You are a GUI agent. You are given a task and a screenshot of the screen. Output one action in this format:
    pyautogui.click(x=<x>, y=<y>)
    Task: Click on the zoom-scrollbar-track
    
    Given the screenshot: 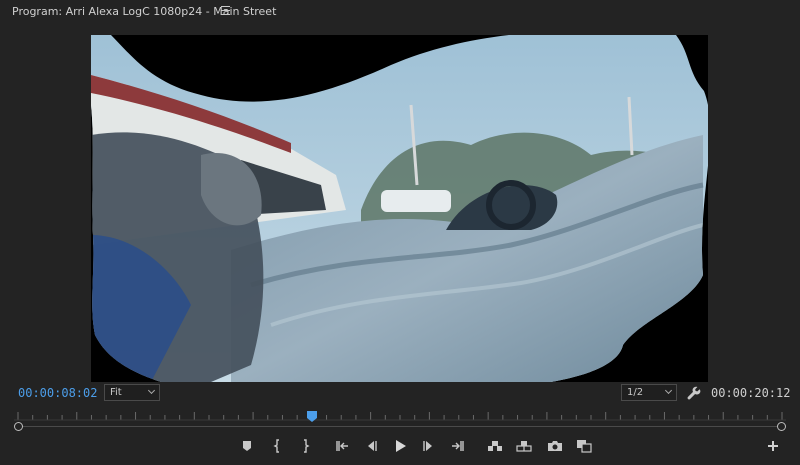 What is the action you would take?
    pyautogui.click(x=400, y=426)
    